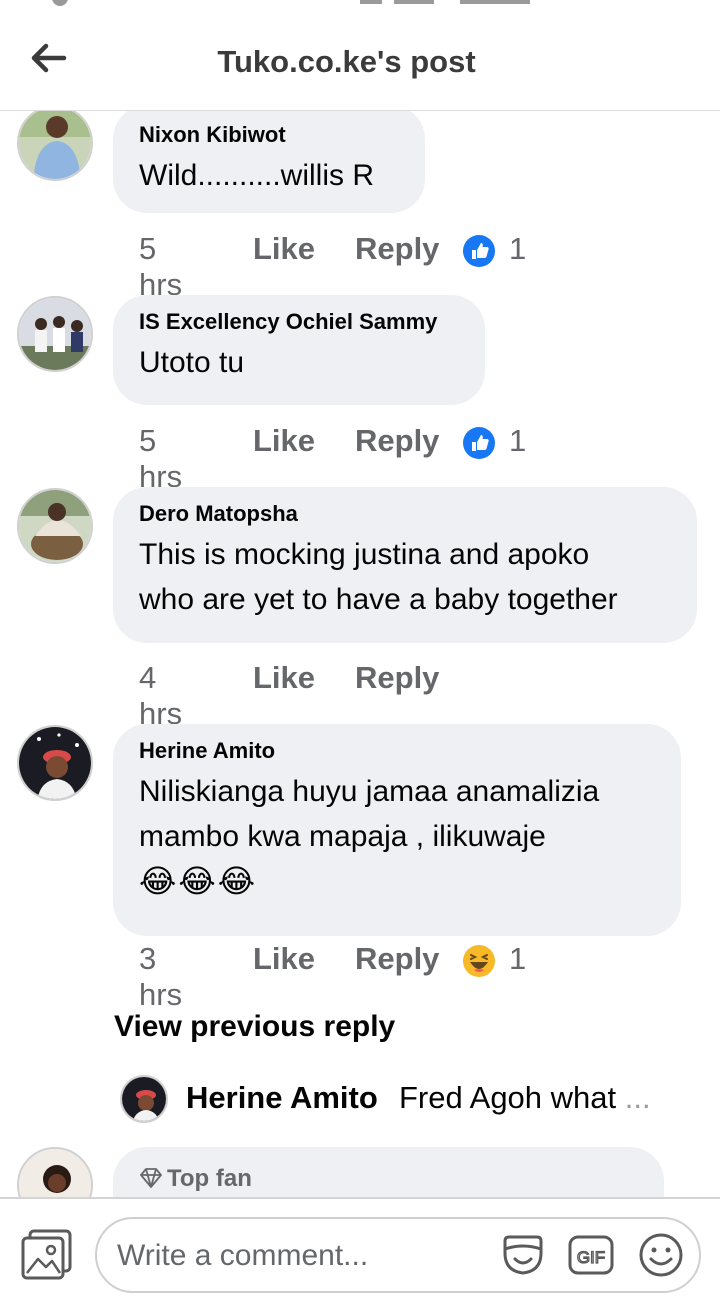 The height and width of the screenshot is (1307, 720). What do you see at coordinates (47, 1255) in the screenshot?
I see `photo-icon` at bounding box center [47, 1255].